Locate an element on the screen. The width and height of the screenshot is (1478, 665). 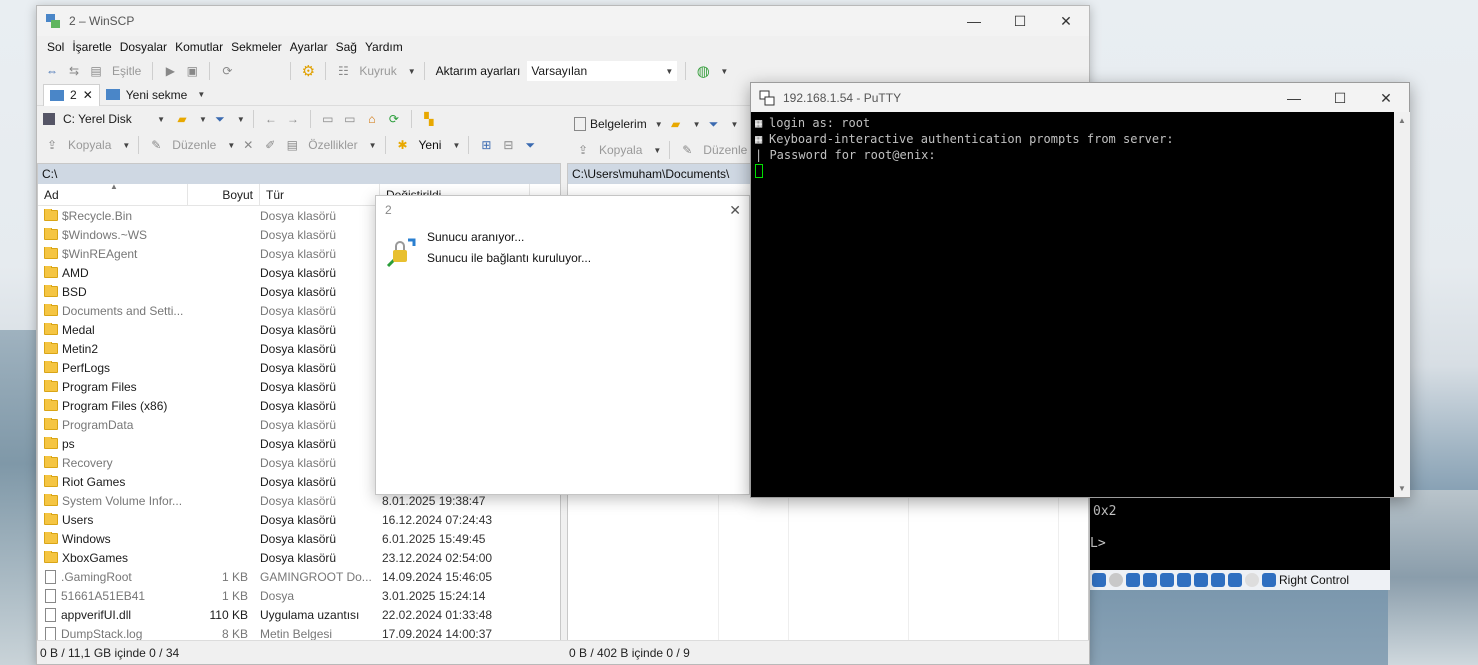
parent-directory-icon: ▭ is located at coordinates (328, 119).